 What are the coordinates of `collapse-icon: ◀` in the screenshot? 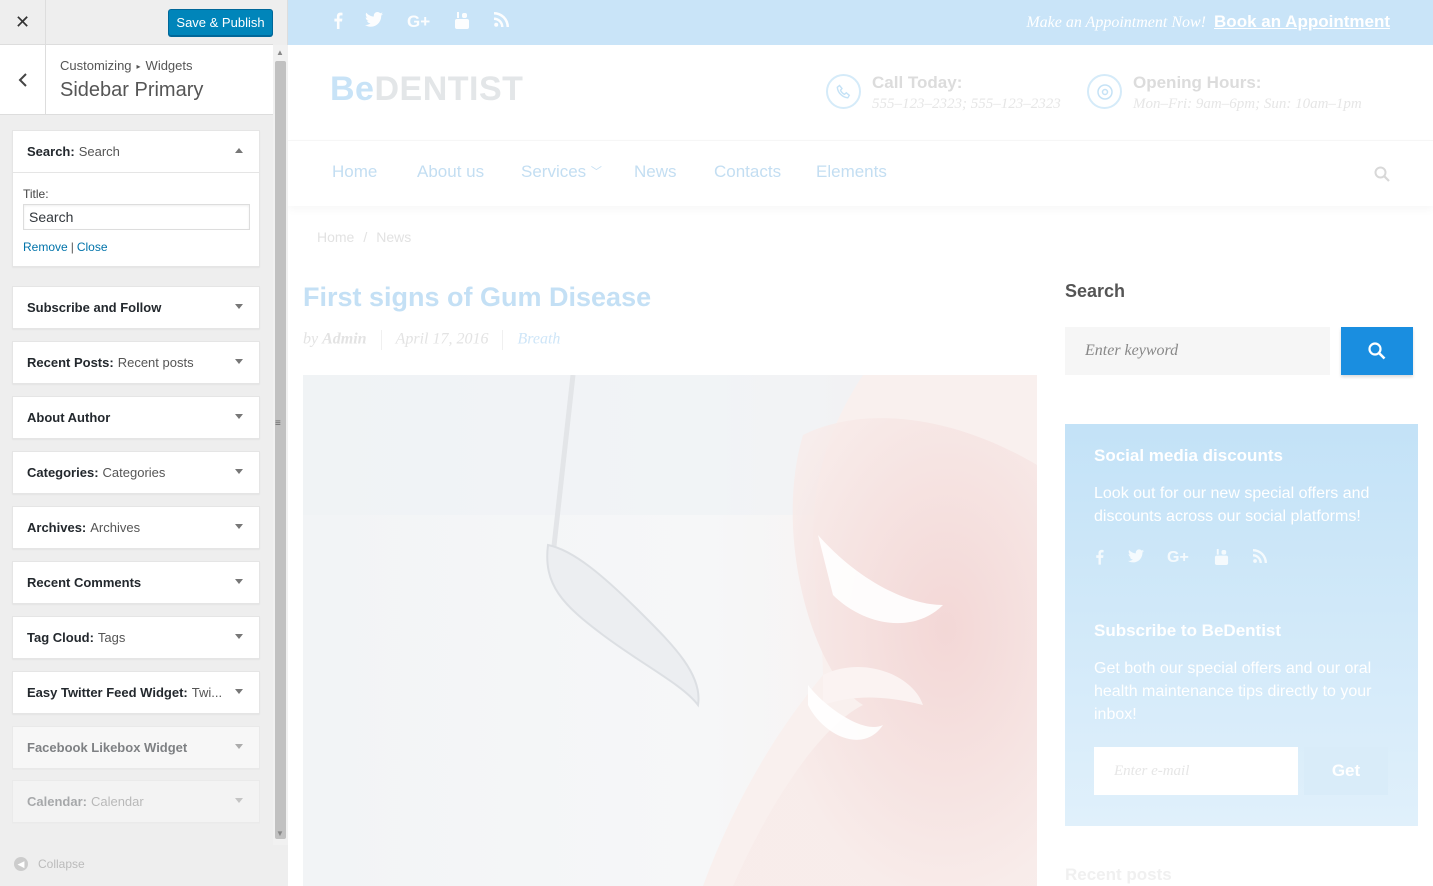 It's located at (21, 864).